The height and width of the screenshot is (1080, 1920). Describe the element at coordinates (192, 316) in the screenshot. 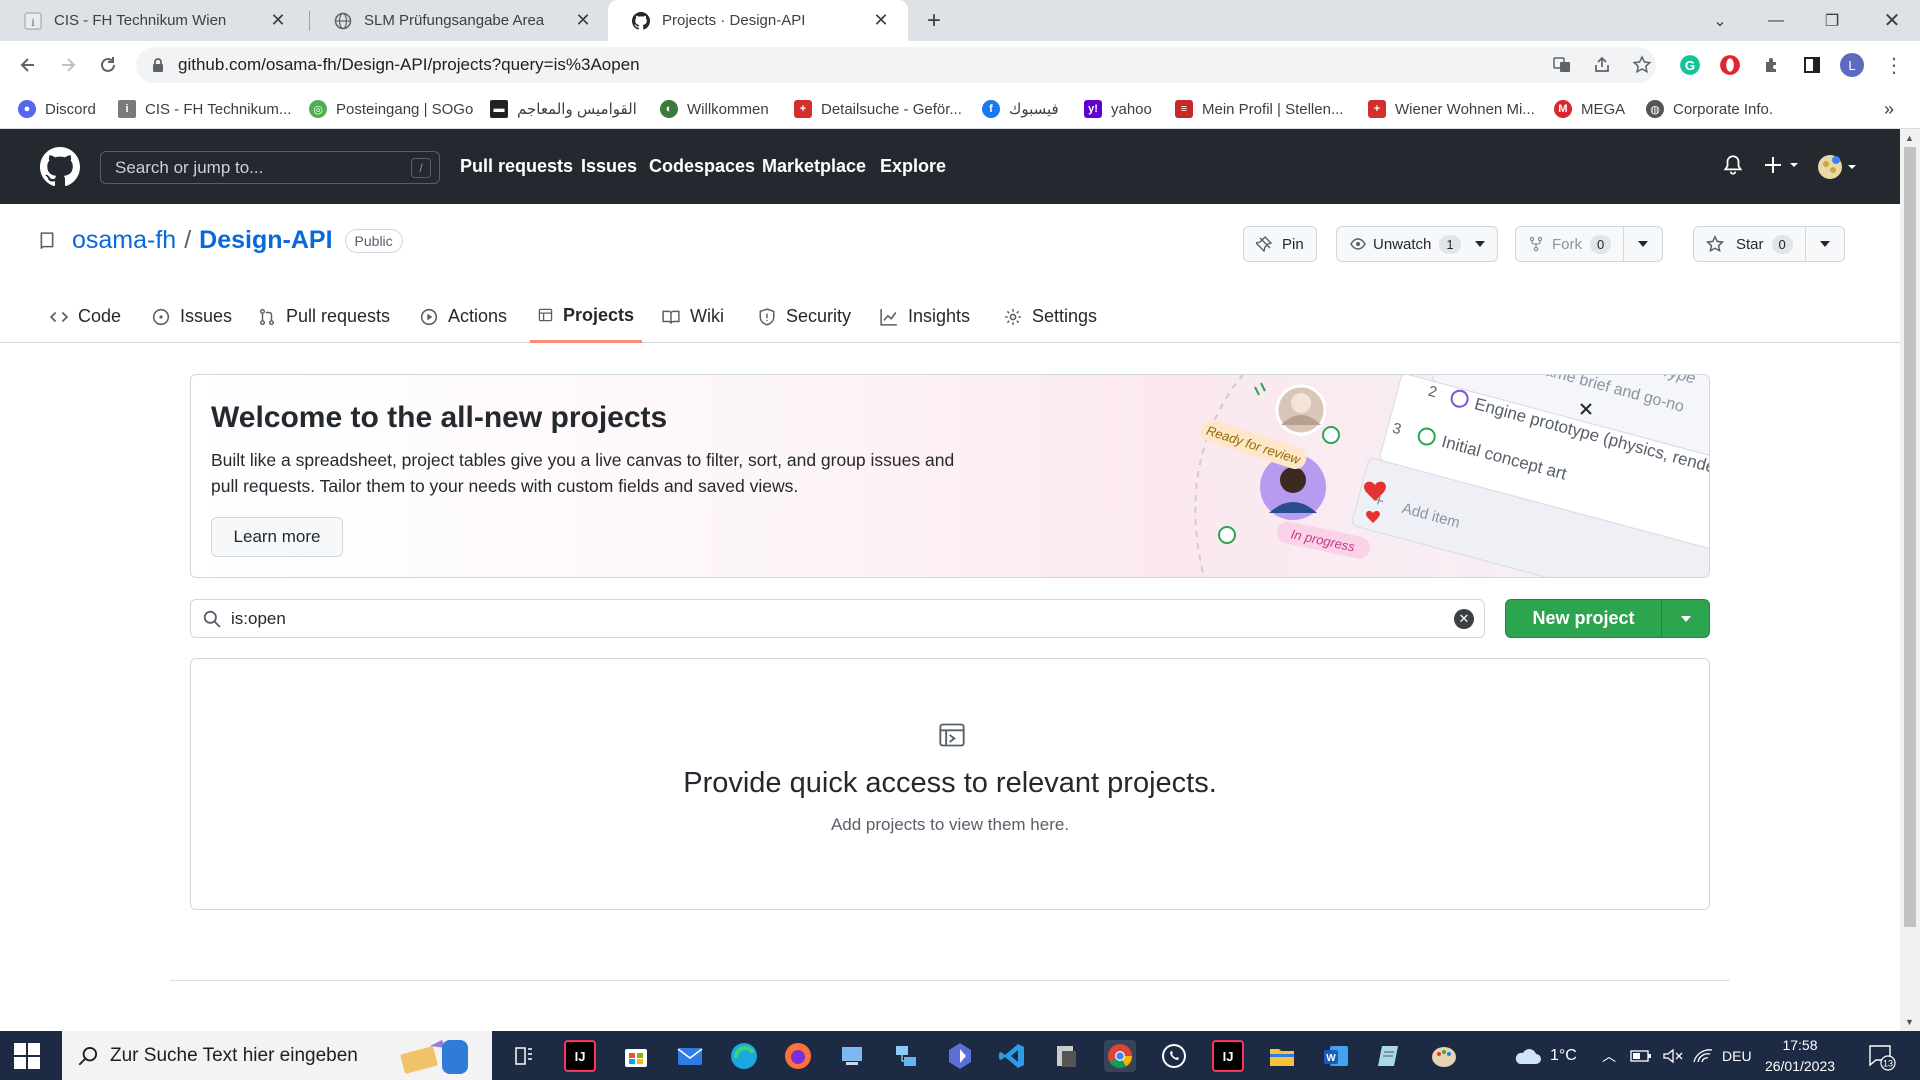

I see `tab-issues: Issues` at that location.